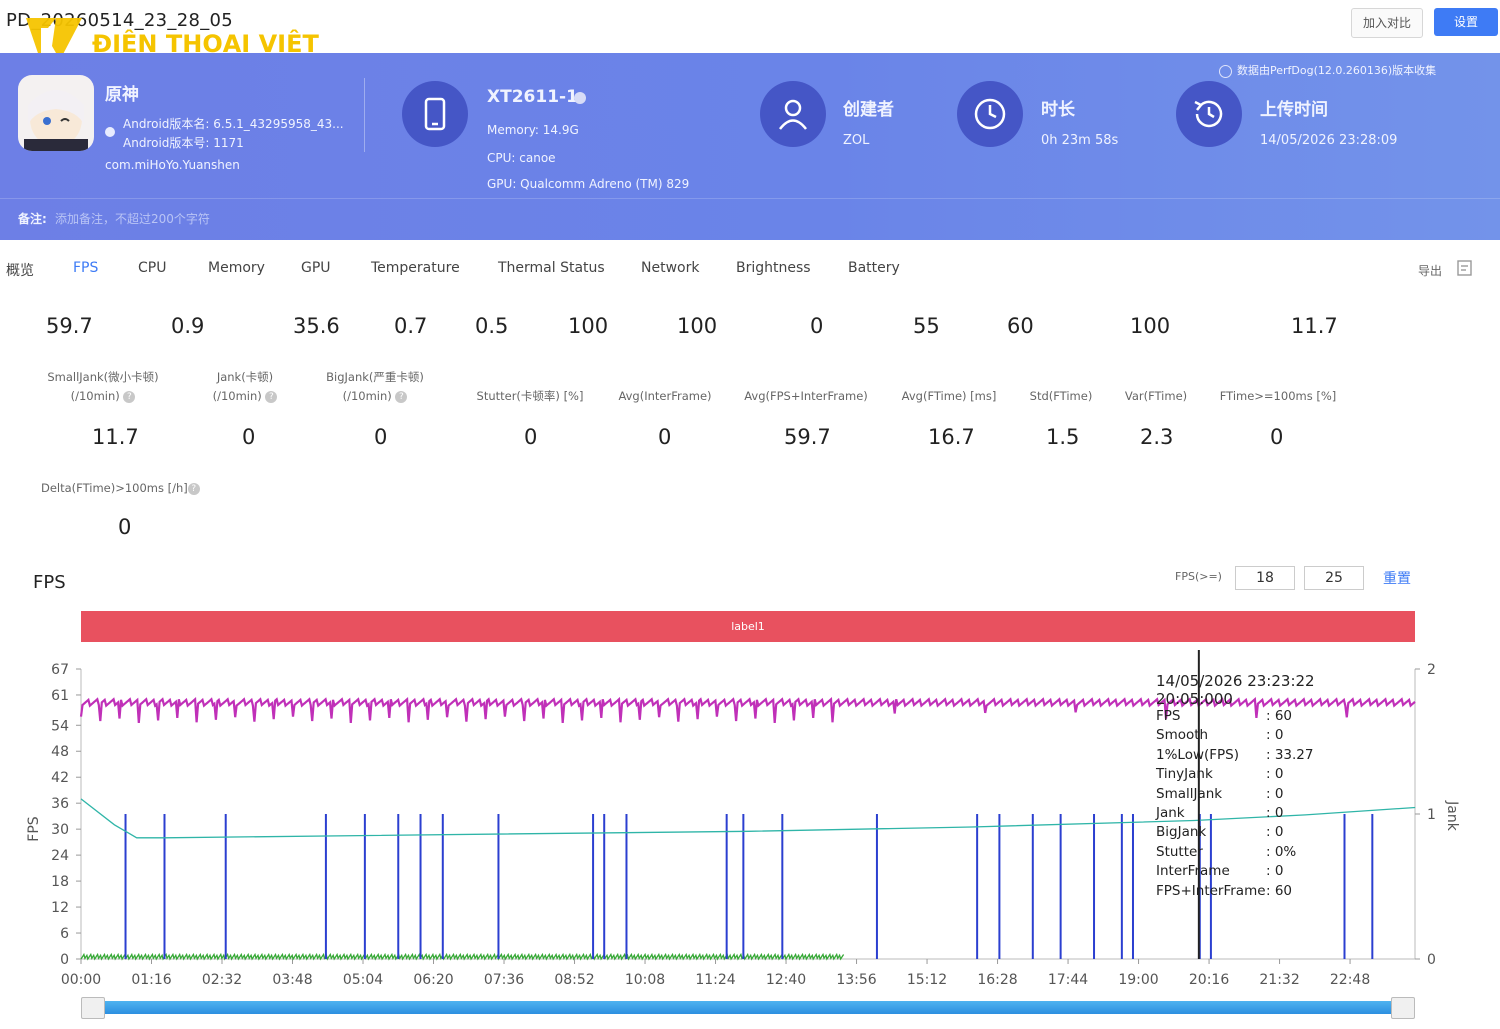  What do you see at coordinates (60, 670) in the screenshot?
I see `y-tick-label: 67` at bounding box center [60, 670].